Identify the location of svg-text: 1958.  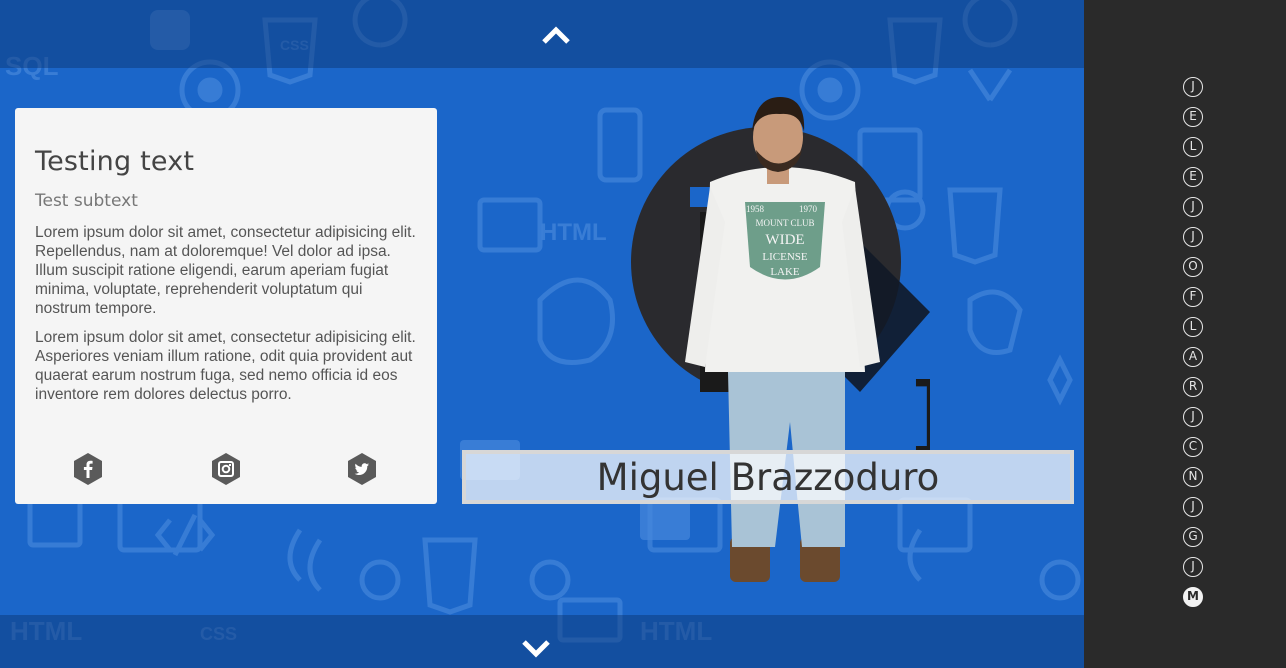
(755, 209).